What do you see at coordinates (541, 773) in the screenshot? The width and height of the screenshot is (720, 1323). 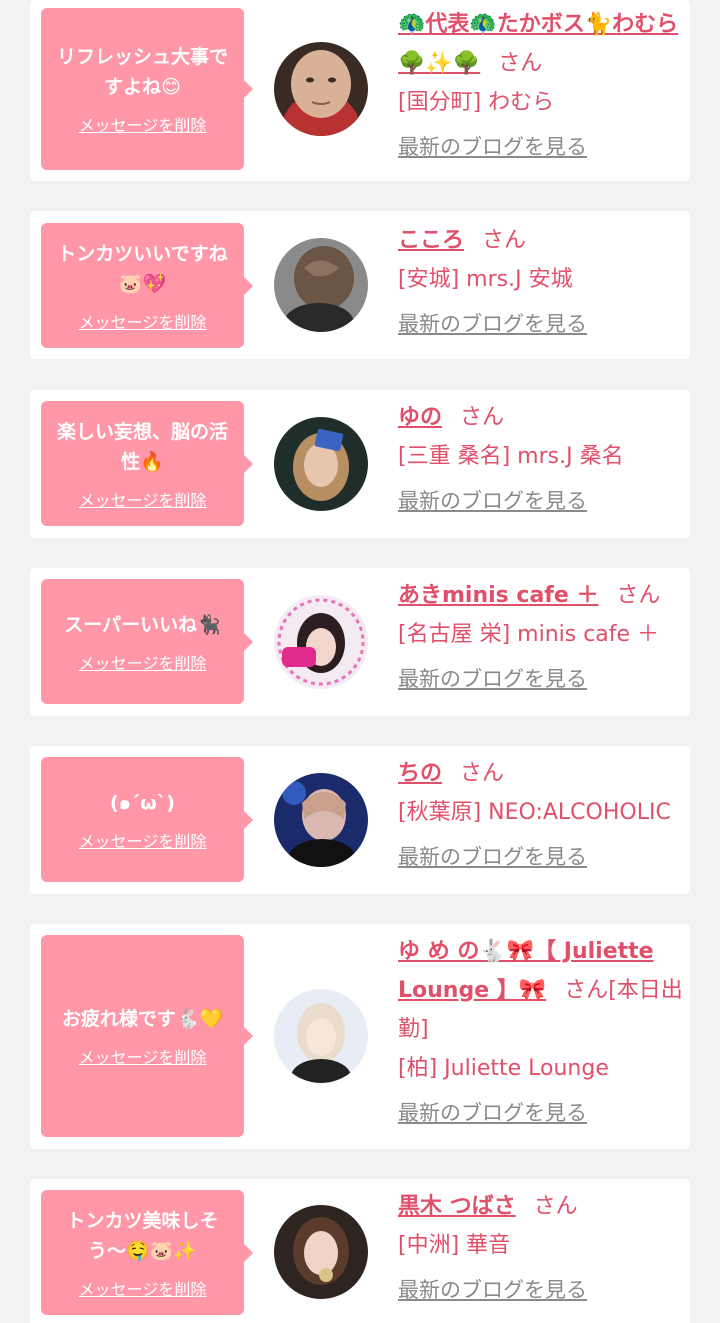 I see `name-line: ちの さん` at bounding box center [541, 773].